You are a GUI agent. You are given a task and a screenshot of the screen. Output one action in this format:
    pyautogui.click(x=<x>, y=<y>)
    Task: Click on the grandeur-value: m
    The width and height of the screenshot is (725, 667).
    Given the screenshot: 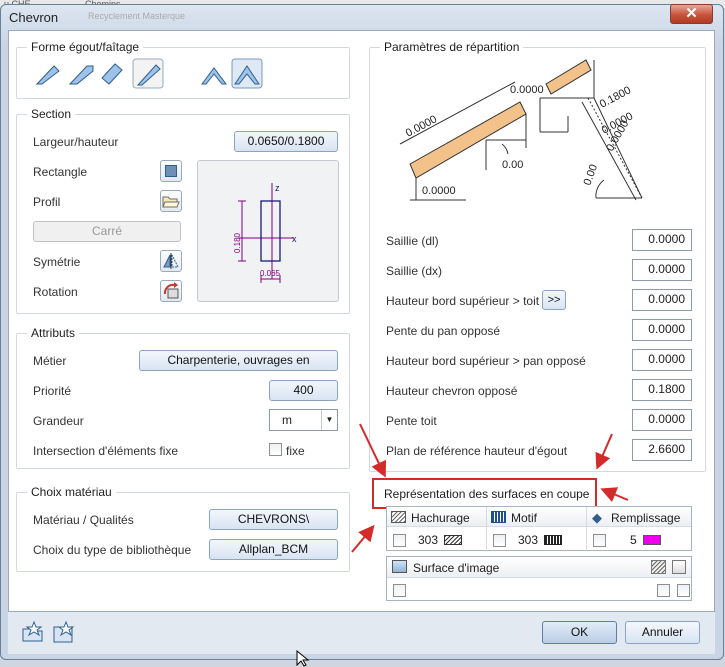 What is the action you would take?
    pyautogui.click(x=287, y=420)
    